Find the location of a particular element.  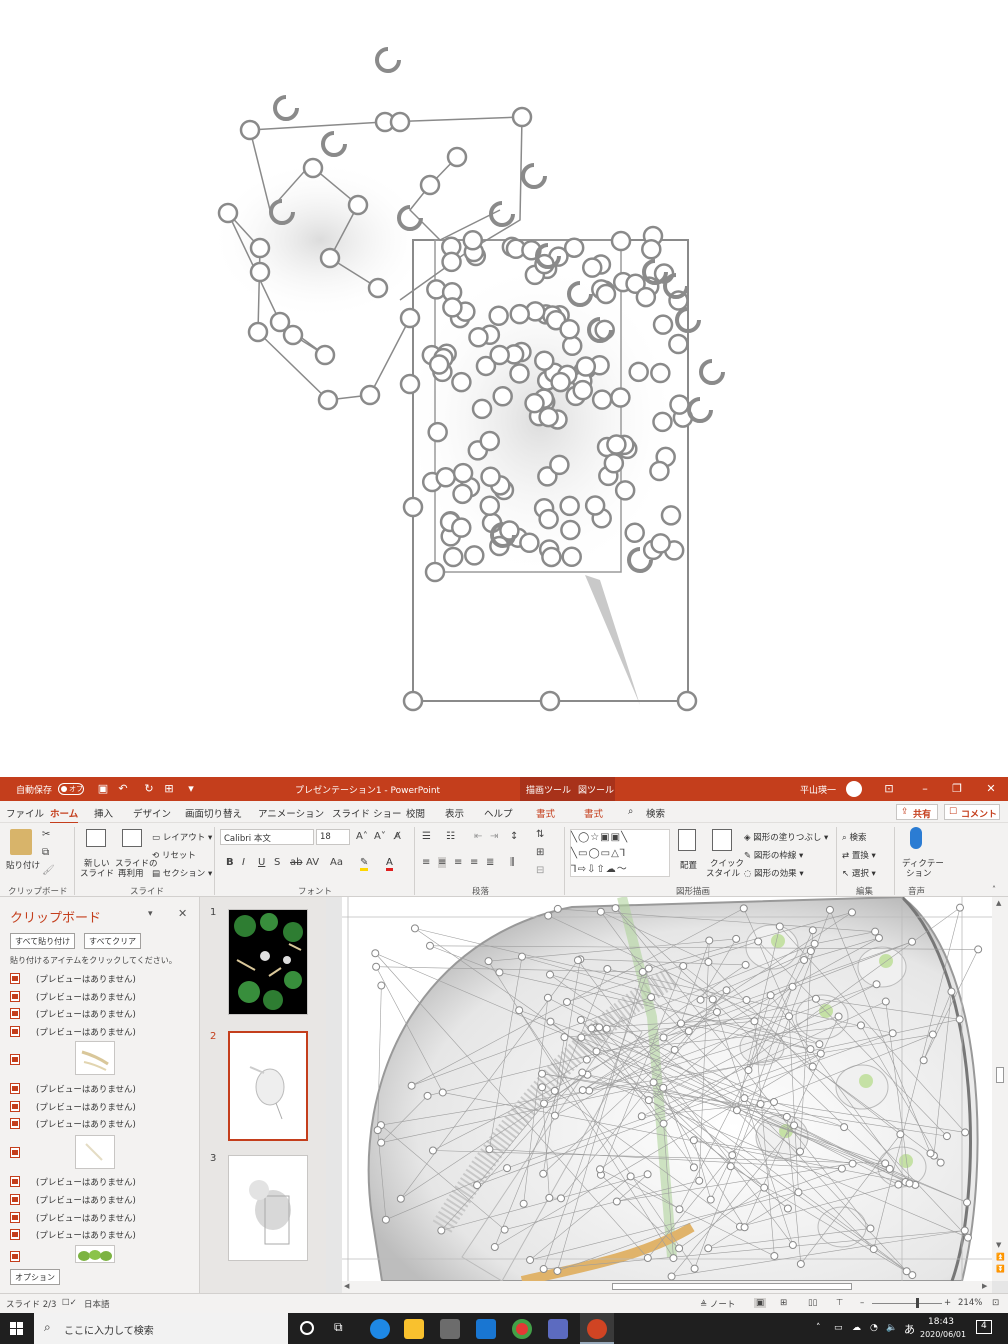

underline-icon: U is located at coordinates (261, 862).